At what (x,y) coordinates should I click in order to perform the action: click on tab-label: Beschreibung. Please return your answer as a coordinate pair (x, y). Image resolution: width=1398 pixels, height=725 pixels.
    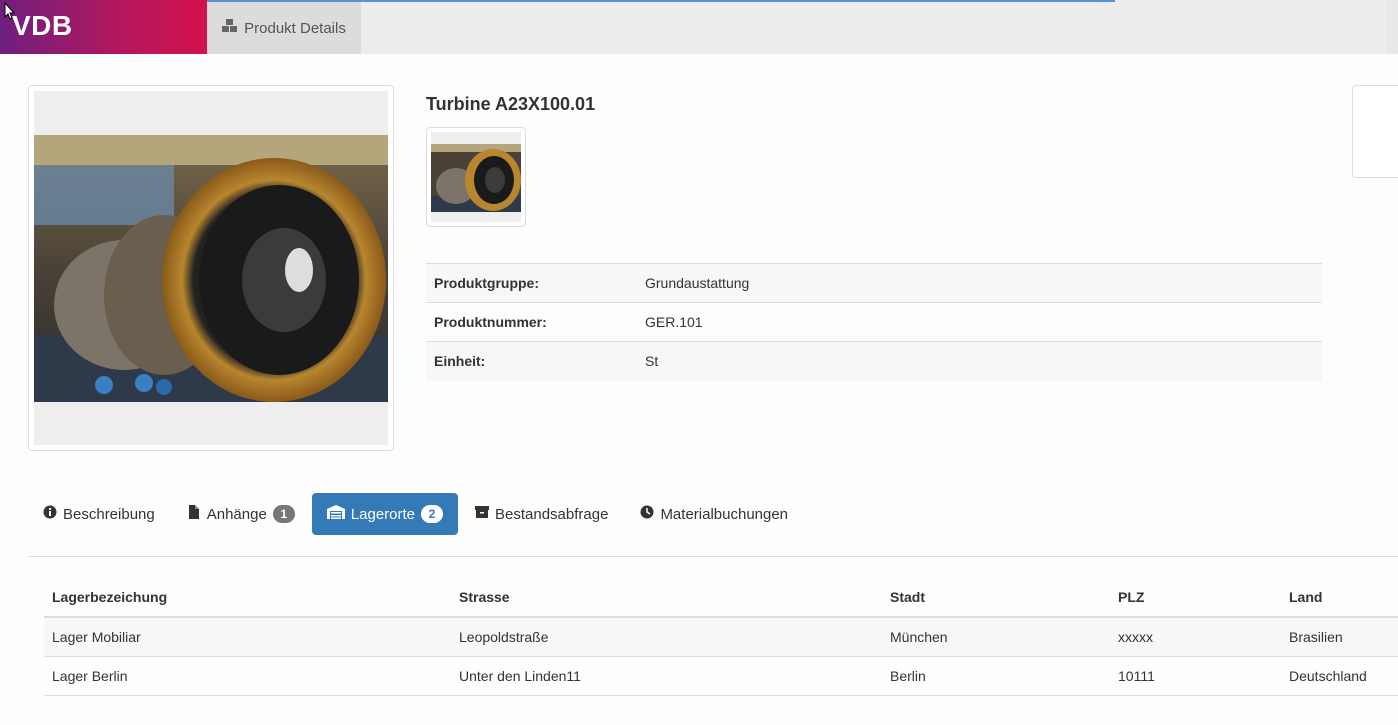
    Looking at the image, I should click on (109, 514).